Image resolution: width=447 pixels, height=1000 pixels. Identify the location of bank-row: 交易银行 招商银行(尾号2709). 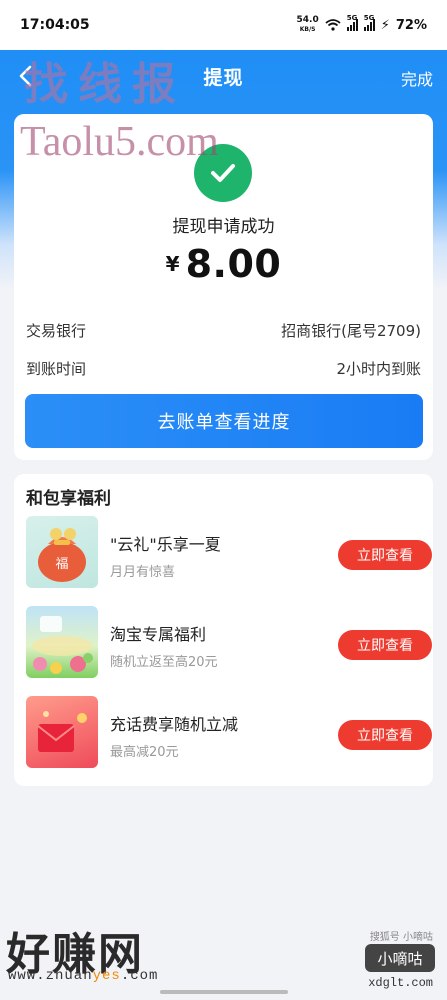
(223, 330).